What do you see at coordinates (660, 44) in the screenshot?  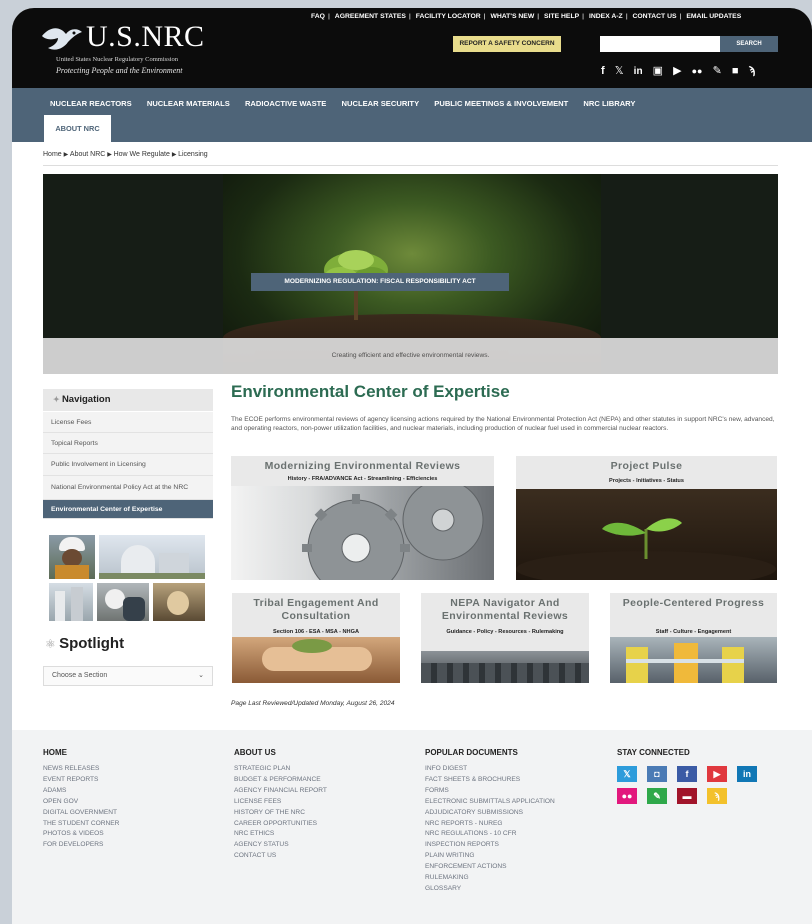 I see `search-input` at bounding box center [660, 44].